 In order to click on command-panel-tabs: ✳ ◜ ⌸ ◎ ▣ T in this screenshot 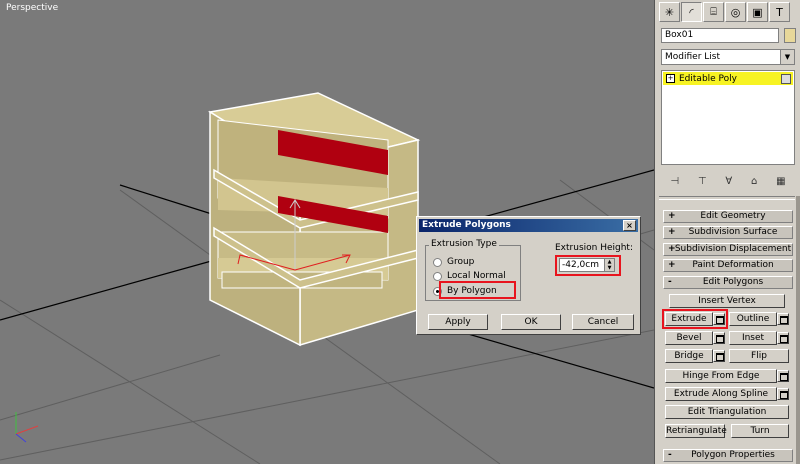, I will do `click(727, 13)`.